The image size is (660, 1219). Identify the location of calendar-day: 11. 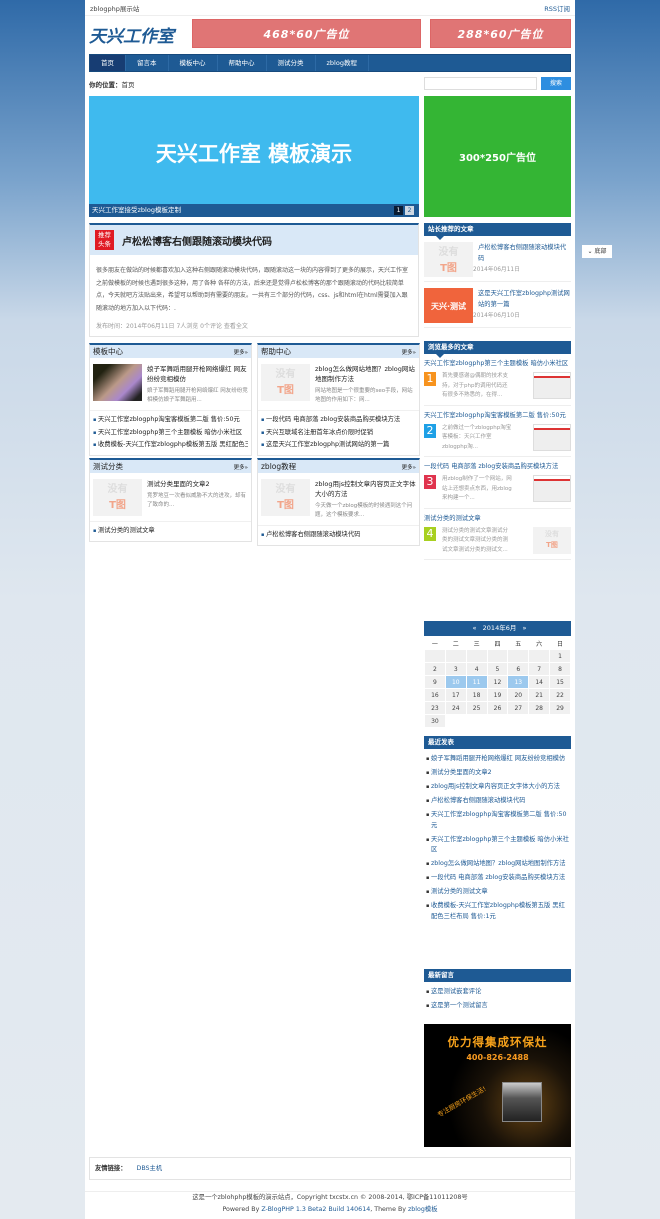
(476, 682).